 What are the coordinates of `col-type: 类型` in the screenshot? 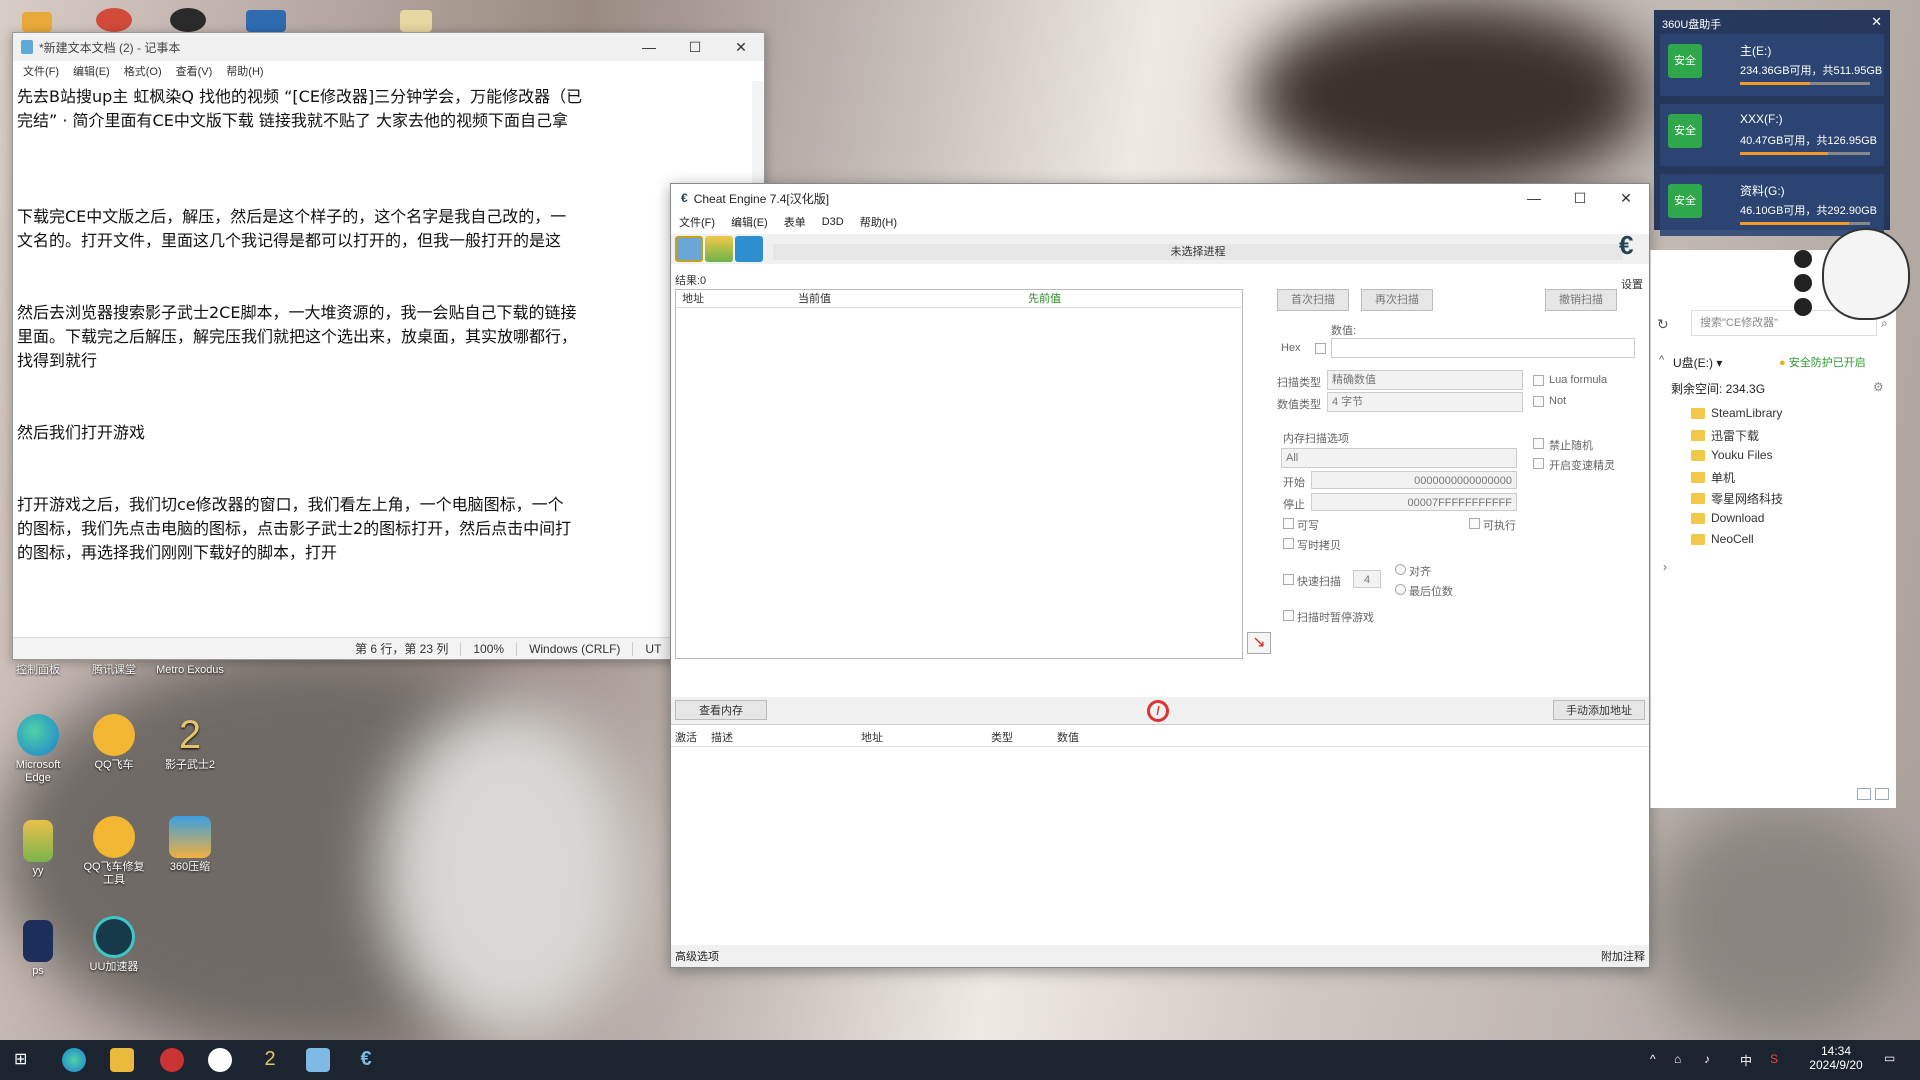 It's located at (1024, 737).